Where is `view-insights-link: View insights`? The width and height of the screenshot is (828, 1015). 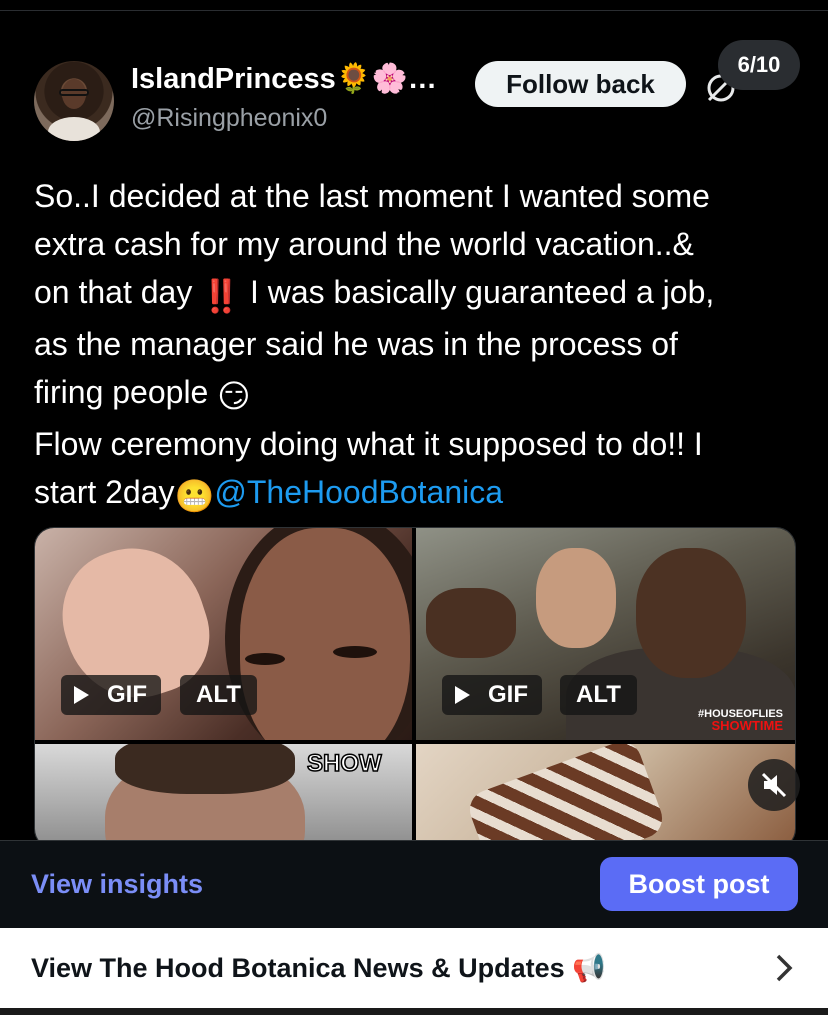 view-insights-link: View insights is located at coordinates (117, 884).